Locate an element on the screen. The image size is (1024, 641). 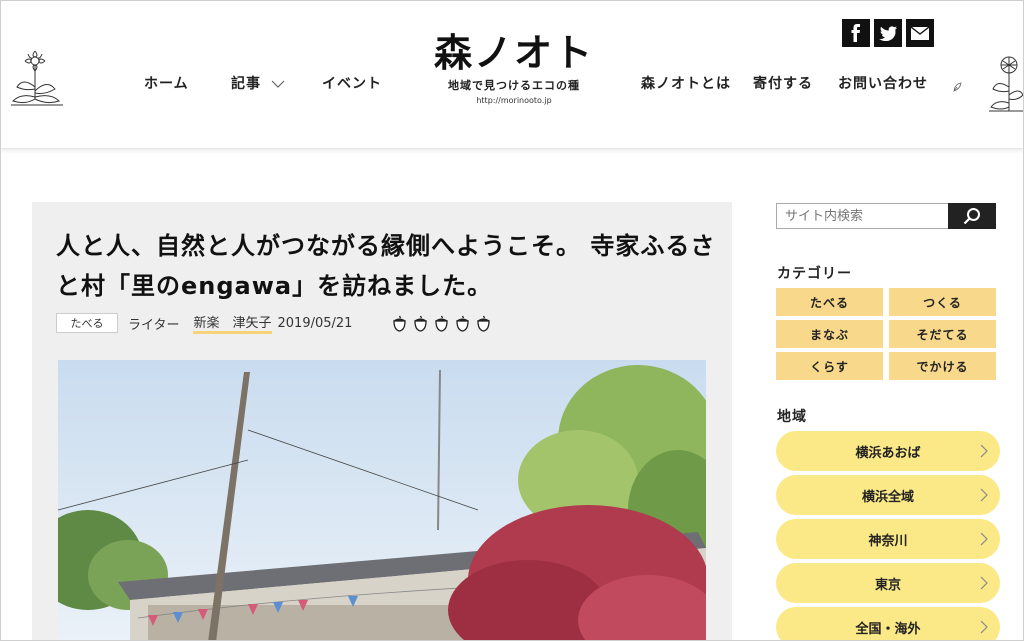
region-kanagawa: 神奈川 is located at coordinates (888, 539).